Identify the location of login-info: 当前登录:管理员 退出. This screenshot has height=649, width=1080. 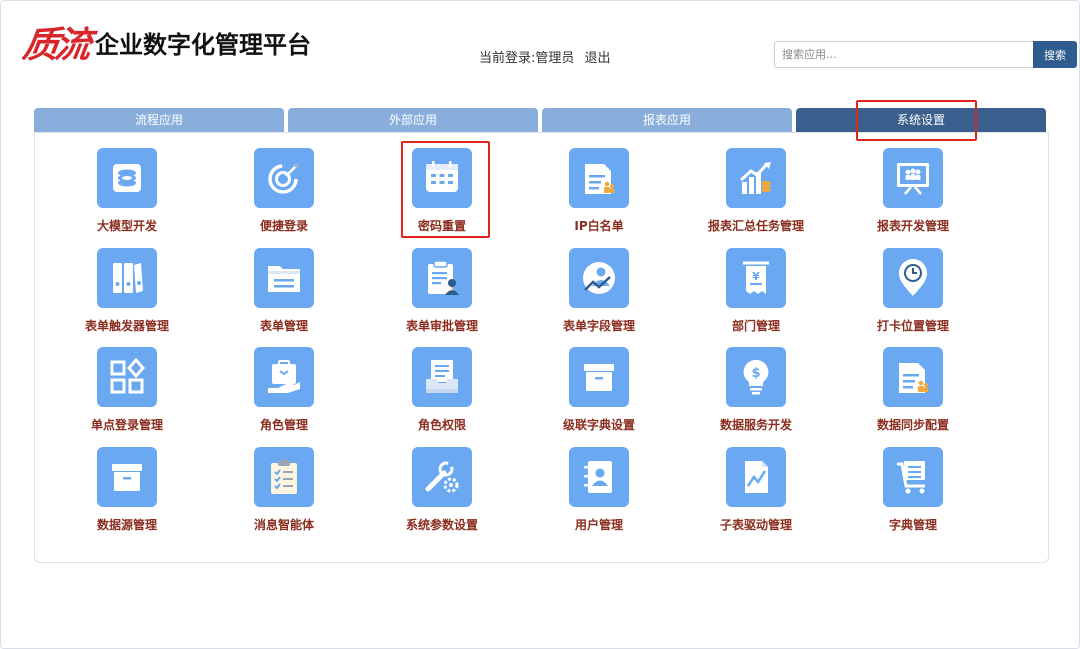
(545, 56).